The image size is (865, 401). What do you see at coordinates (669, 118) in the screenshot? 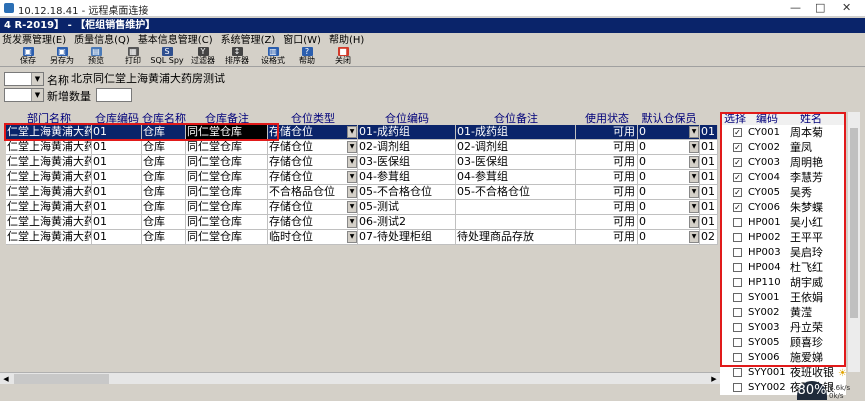
I see `column-header-keeper: 默认仓保员` at bounding box center [669, 118].